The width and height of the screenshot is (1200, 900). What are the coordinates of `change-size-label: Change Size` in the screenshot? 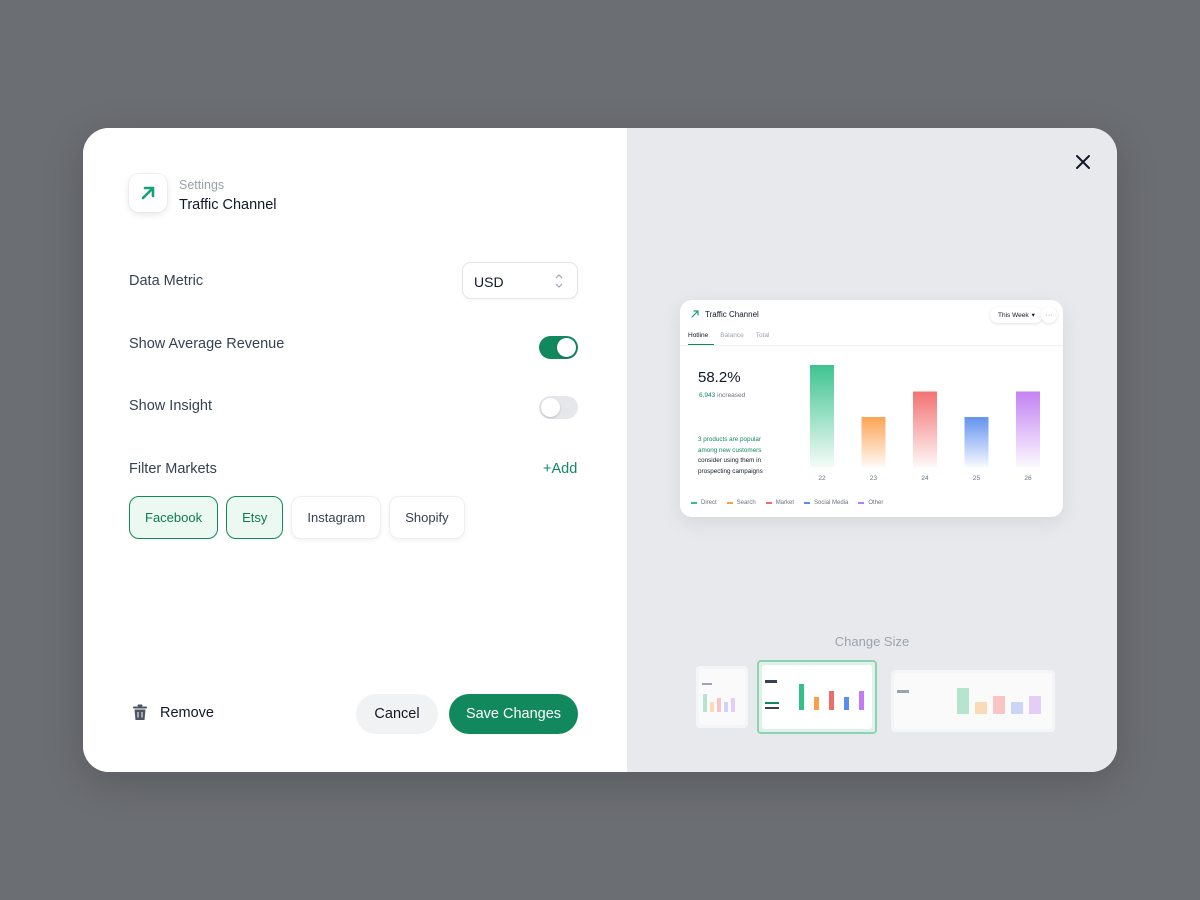 It's located at (872, 641).